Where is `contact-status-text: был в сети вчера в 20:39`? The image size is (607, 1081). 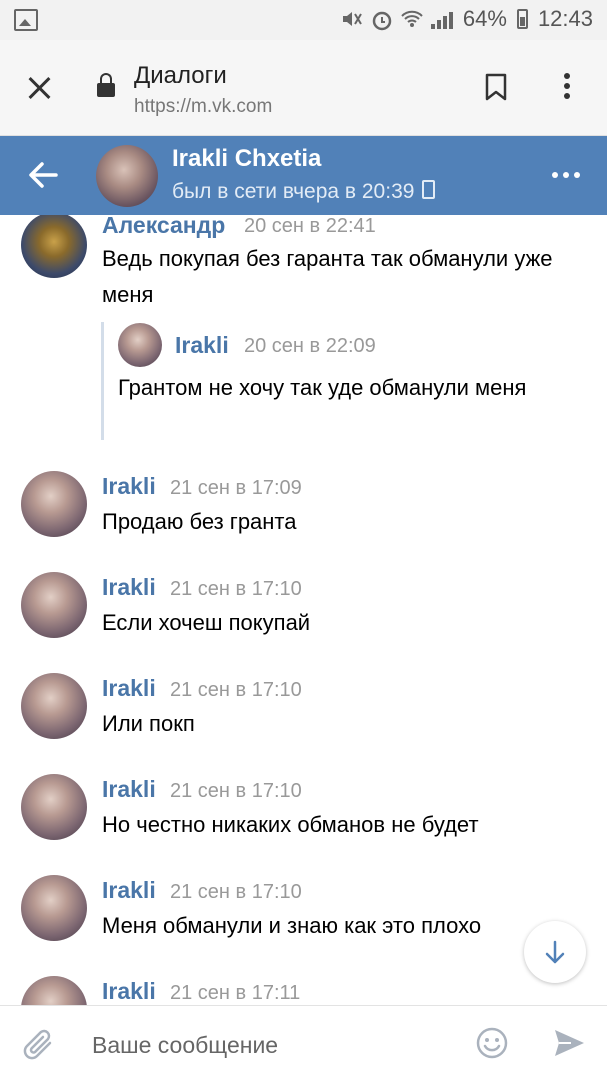 contact-status-text: был в сети вчера в 20:39 is located at coordinates (293, 191).